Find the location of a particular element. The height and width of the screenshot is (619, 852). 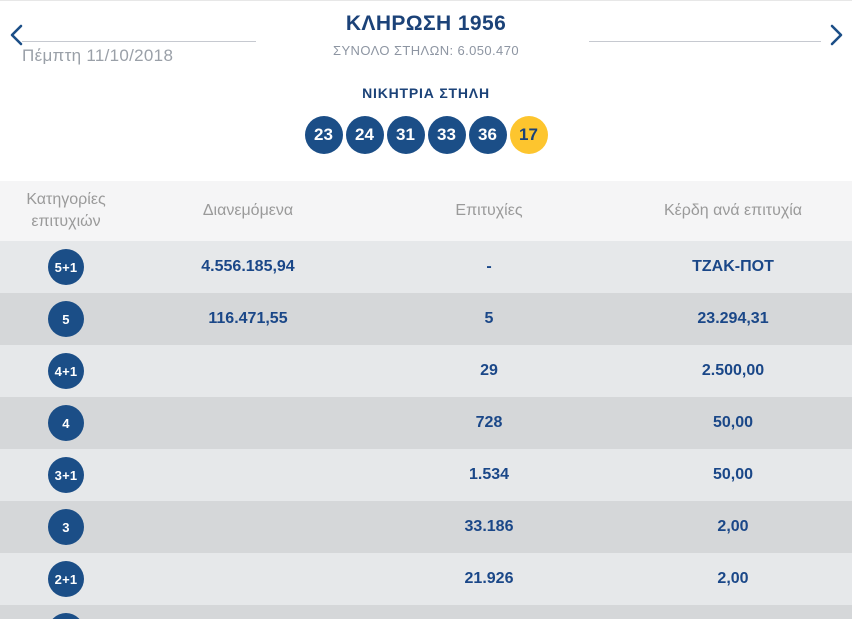

category-badge: 5+1 is located at coordinates (66, 267).